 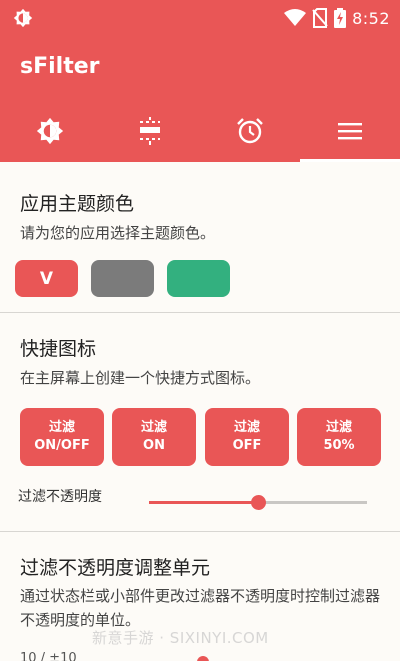 What do you see at coordinates (154, 437) in the screenshot?
I see `filter-on-shortcut-button: 过滤 ON` at bounding box center [154, 437].